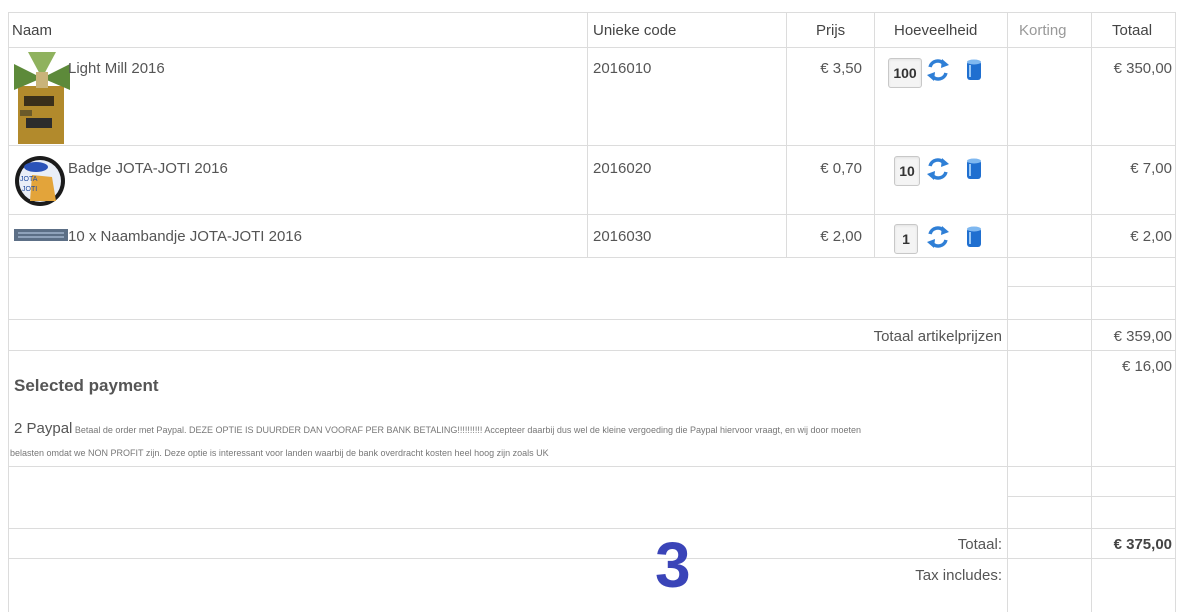 This screenshot has height=612, width=1181. I want to click on item-price: € 0,70, so click(841, 168).